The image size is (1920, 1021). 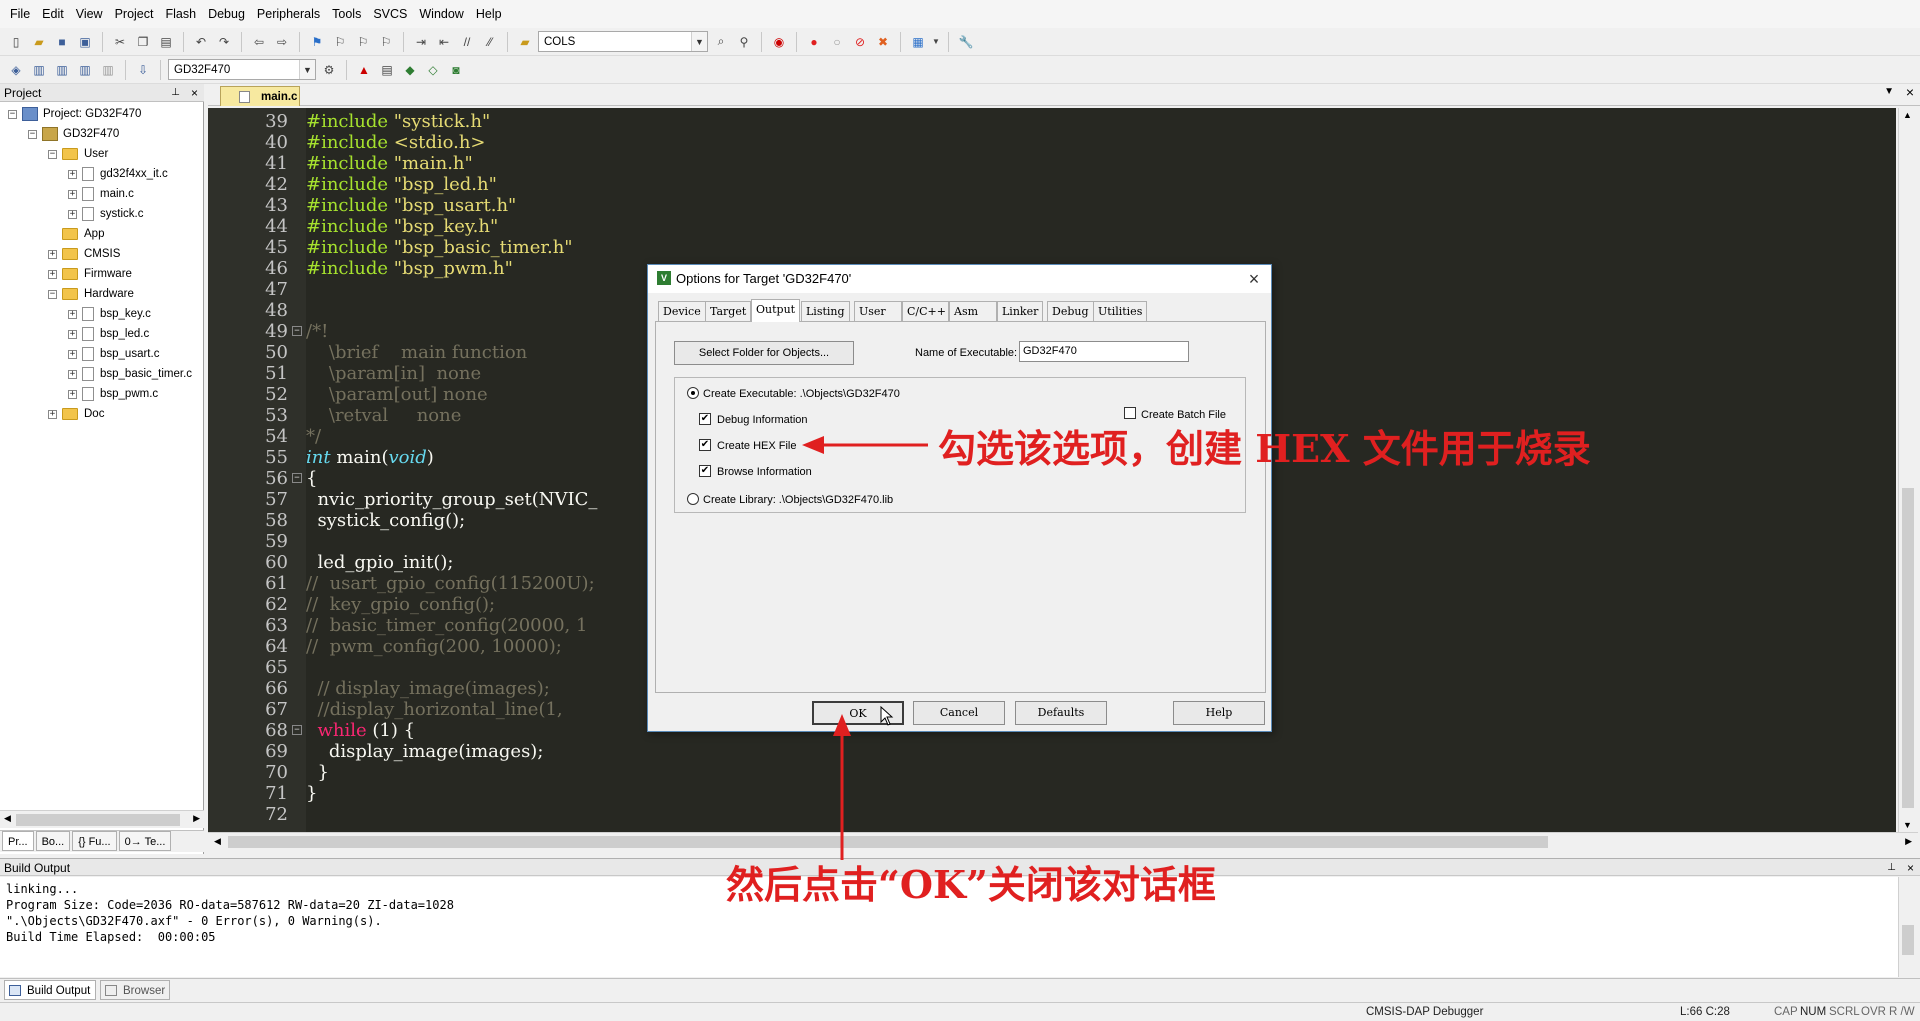 I want to click on tree-target: − GD32F470, so click(x=73, y=134).